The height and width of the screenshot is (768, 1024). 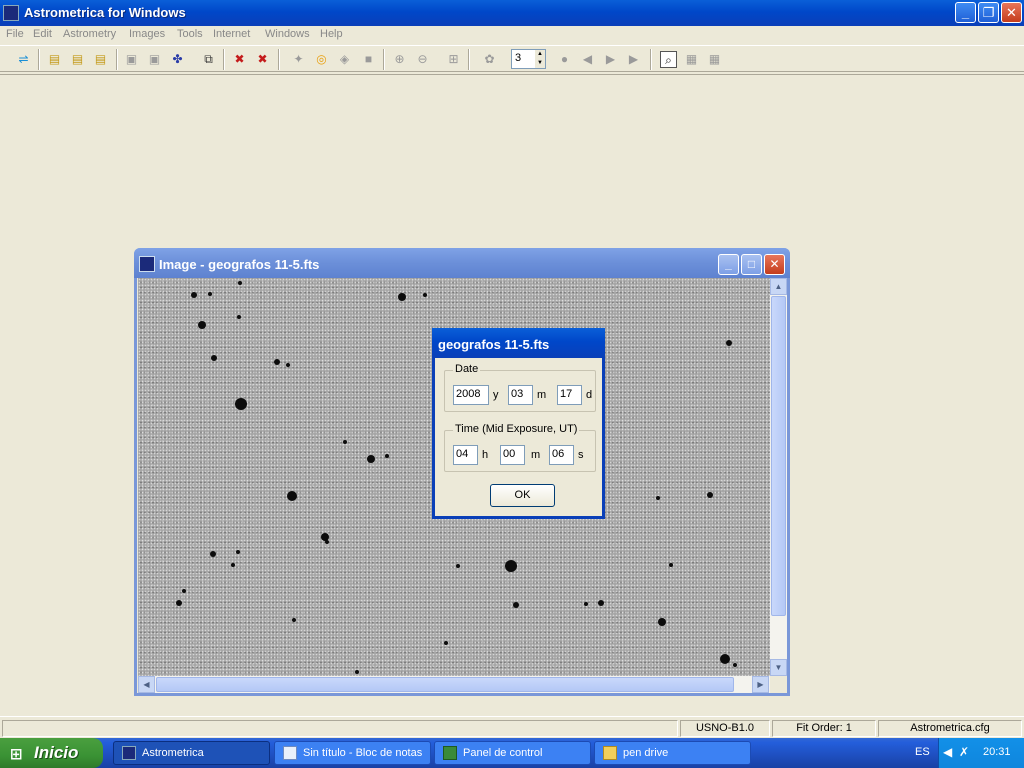 I want to click on remove-icon: ✖, so click(x=239, y=59).